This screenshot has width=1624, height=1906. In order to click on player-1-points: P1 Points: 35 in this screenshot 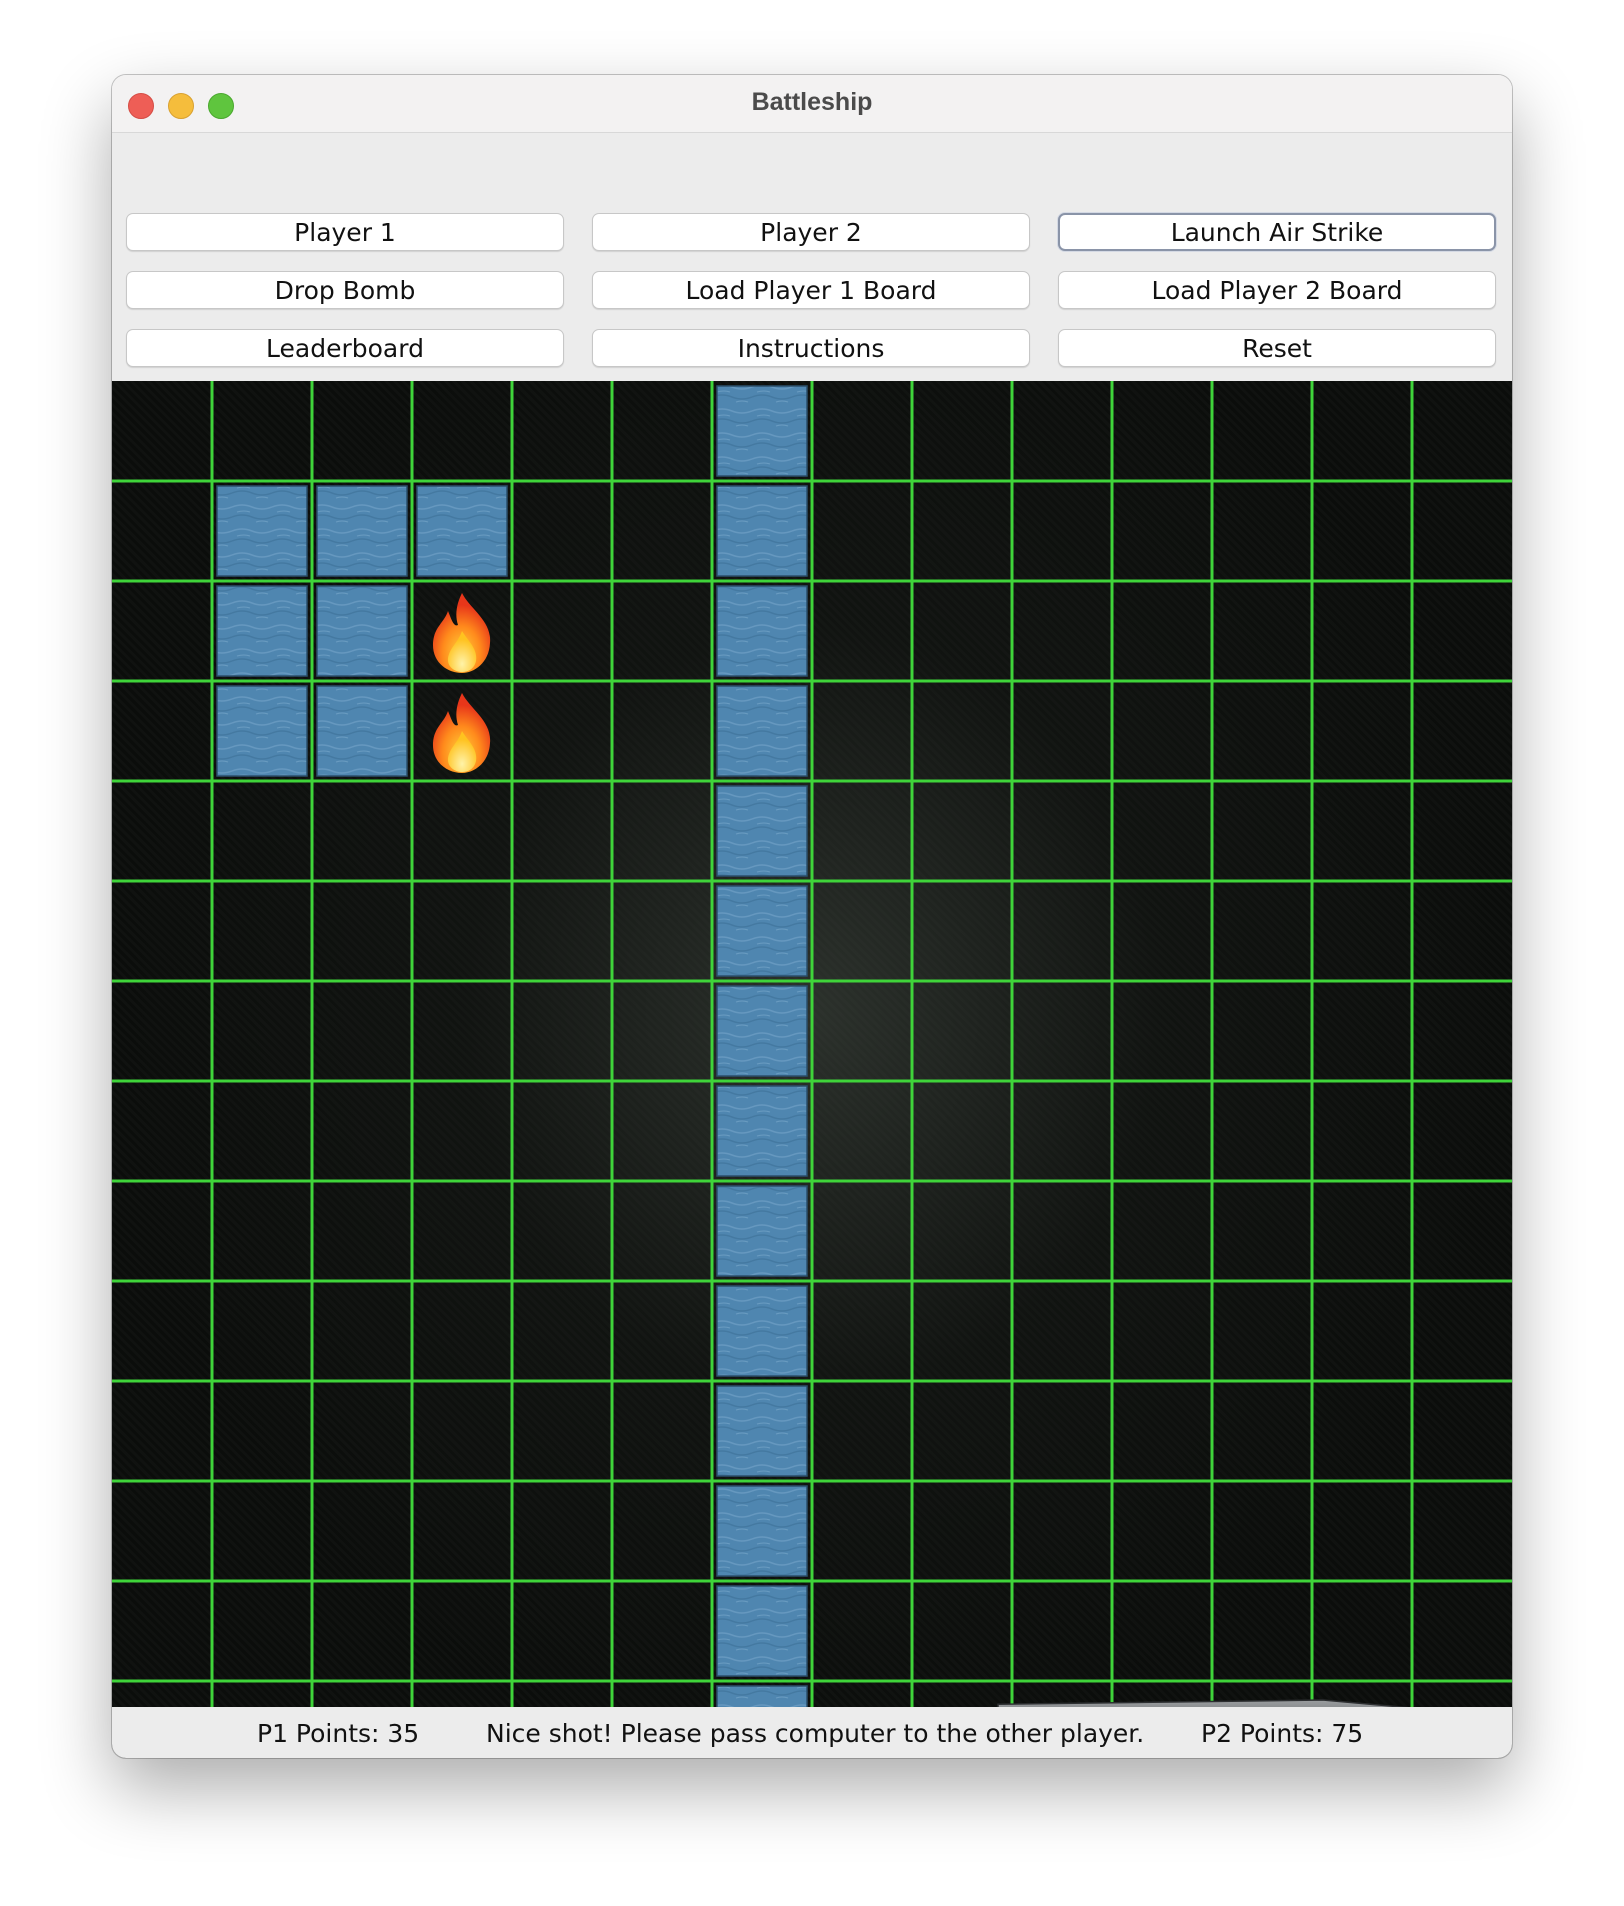, I will do `click(338, 1733)`.